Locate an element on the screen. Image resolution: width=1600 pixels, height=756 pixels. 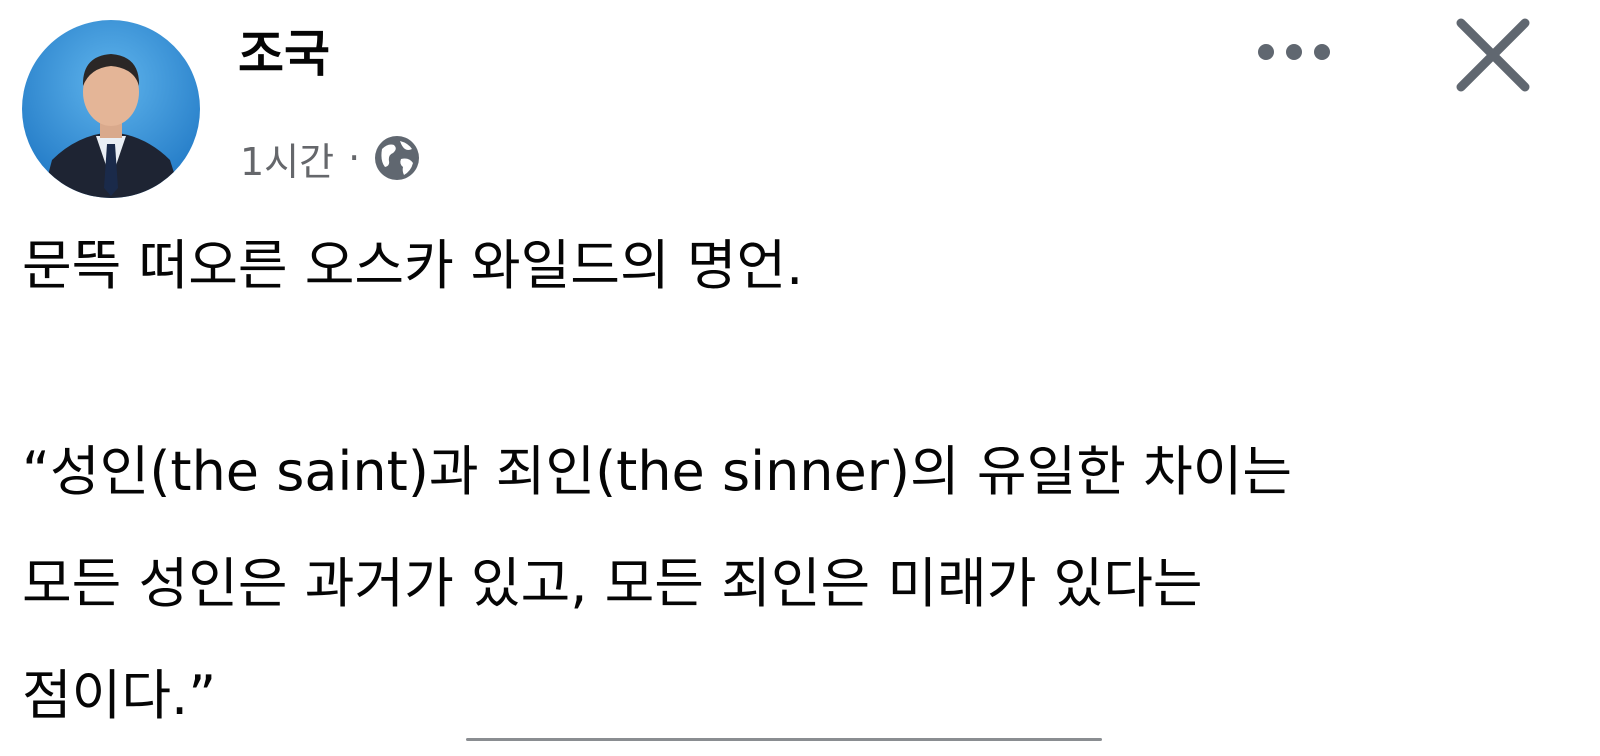
avatar-photo is located at coordinates (111, 109).